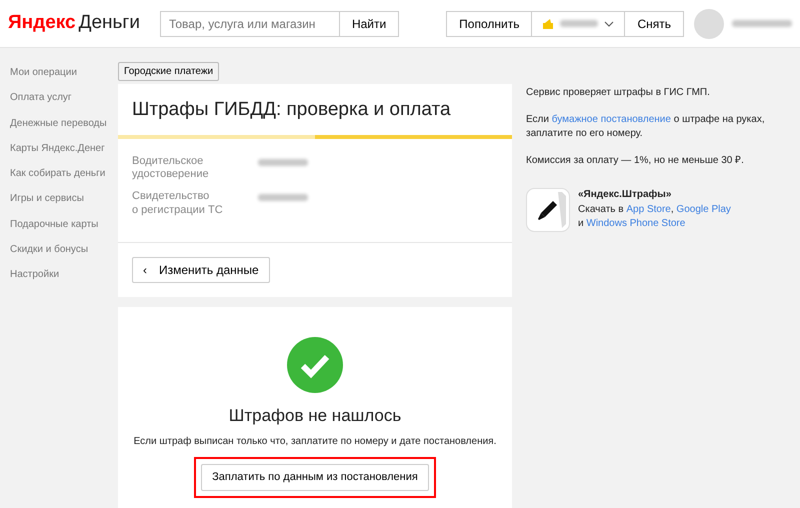 This screenshot has height=508, width=800. Describe the element at coordinates (611, 119) in the screenshot. I see `link: бумажное постановление` at that location.